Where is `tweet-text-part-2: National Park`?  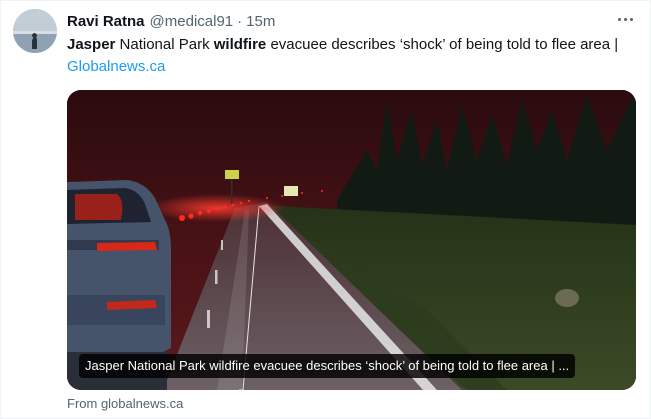
tweet-text-part-2: National Park is located at coordinates (164, 44).